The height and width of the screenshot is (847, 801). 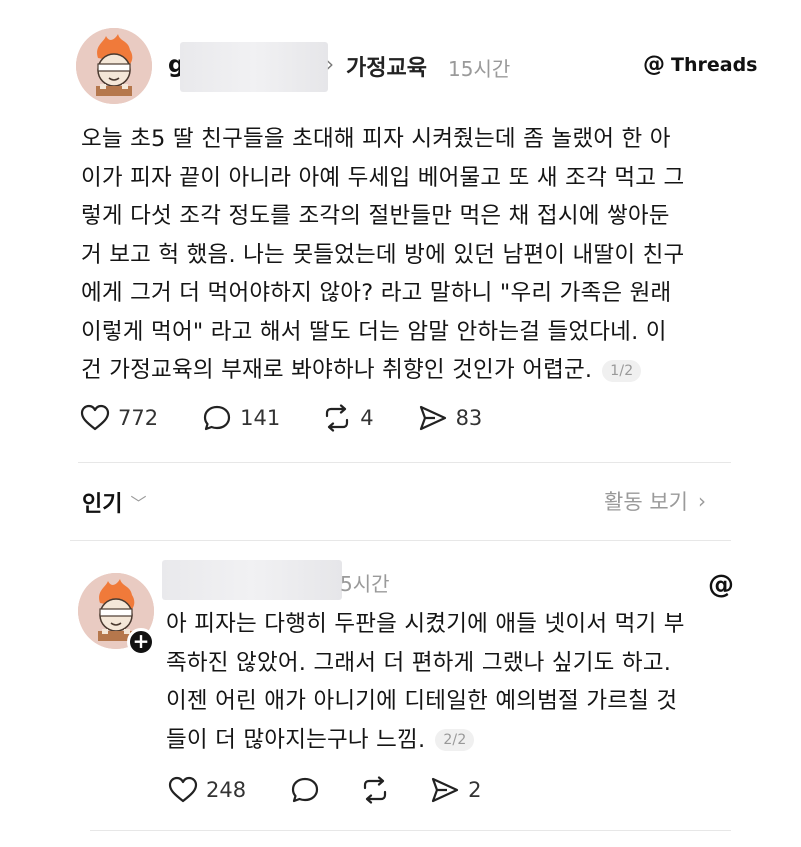 What do you see at coordinates (376, 139) in the screenshot?
I see `post-line: 오늘 초5 딸 친구들을 초대해 피자 시켜줬는데 좀 놀랬어 한 아` at bounding box center [376, 139].